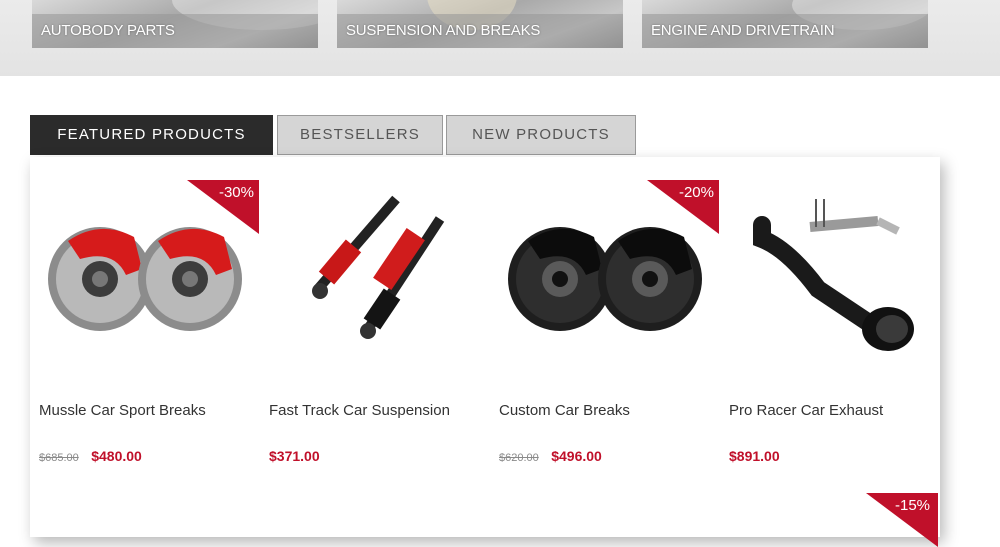 The height and width of the screenshot is (547, 1000). What do you see at coordinates (90, 457) in the screenshot?
I see `price-row: $685.00 $480.00` at bounding box center [90, 457].